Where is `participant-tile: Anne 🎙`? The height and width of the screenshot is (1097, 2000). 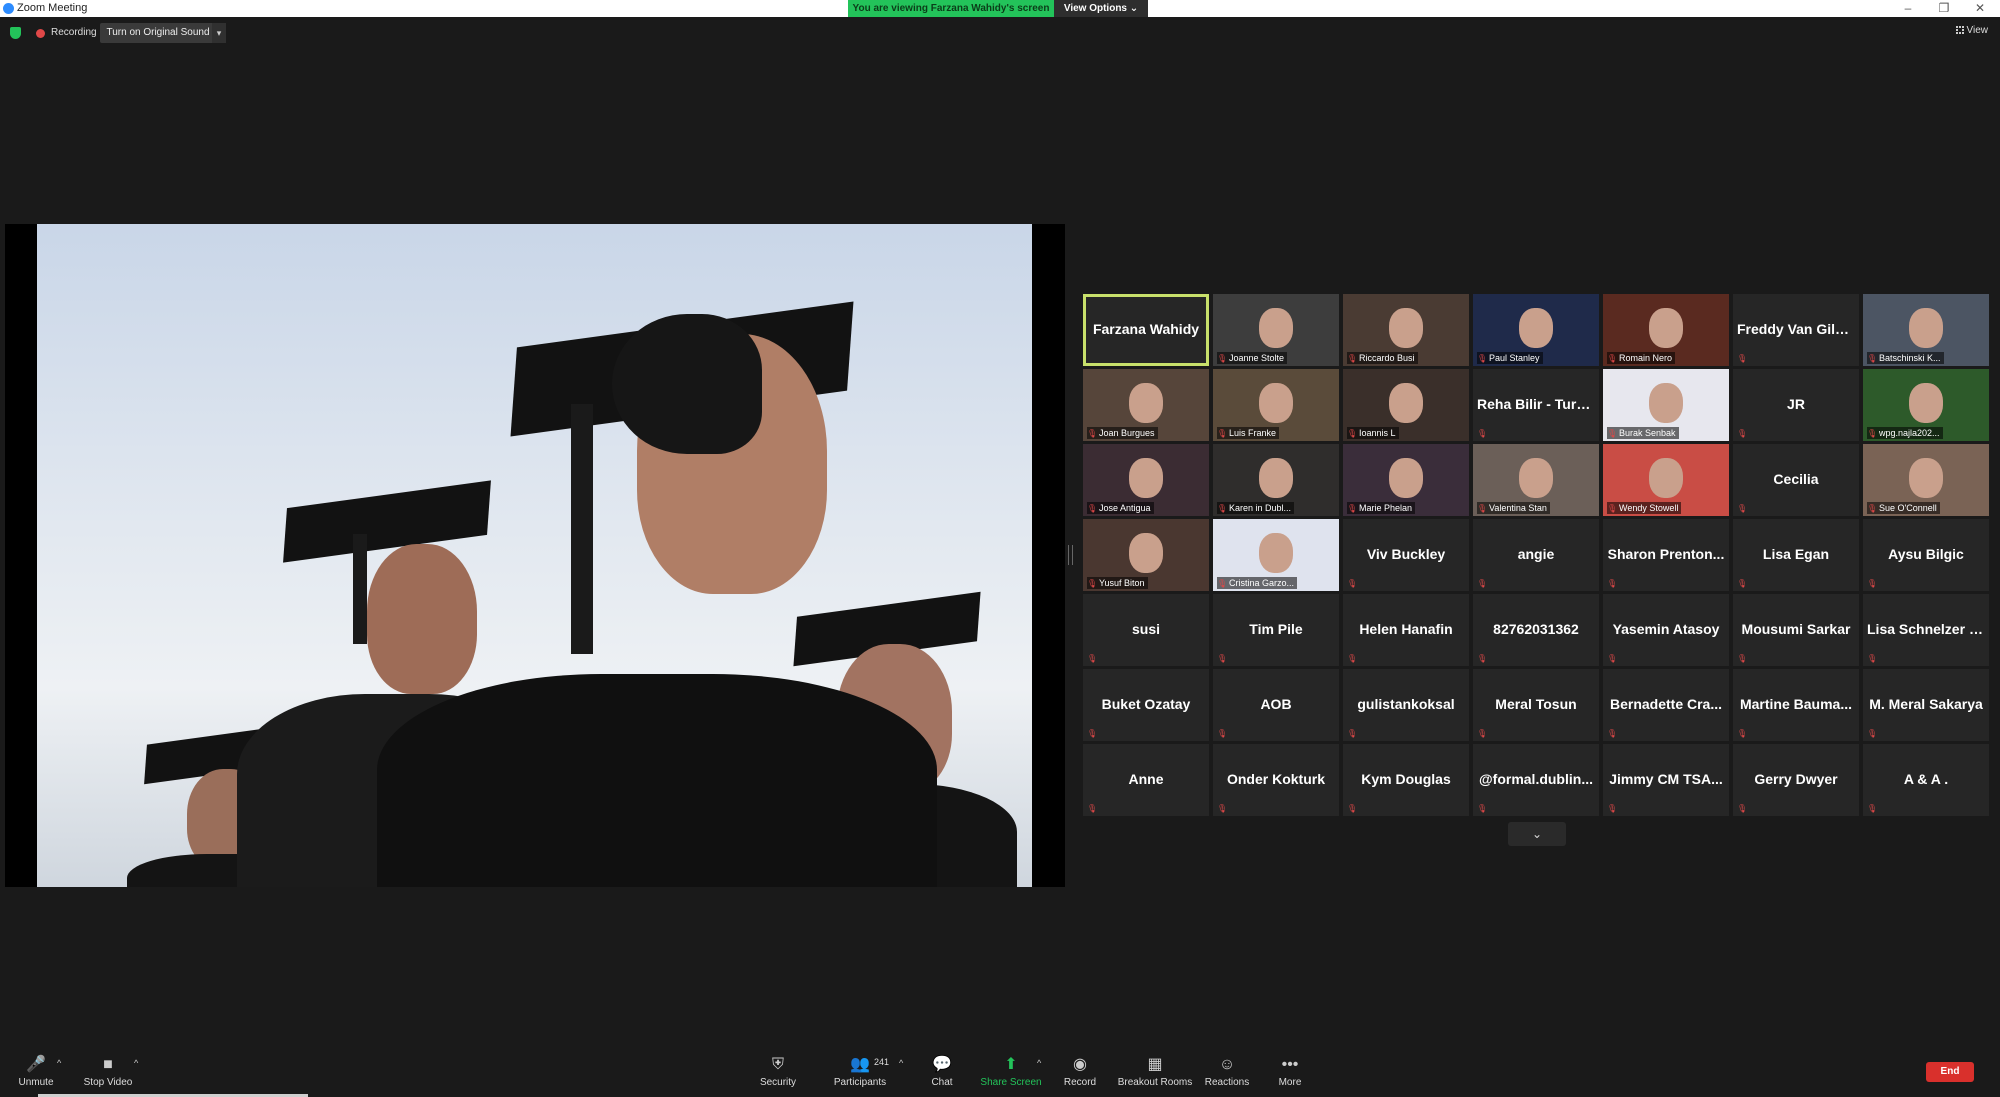
participant-tile: Anne 🎙 is located at coordinates (1146, 780).